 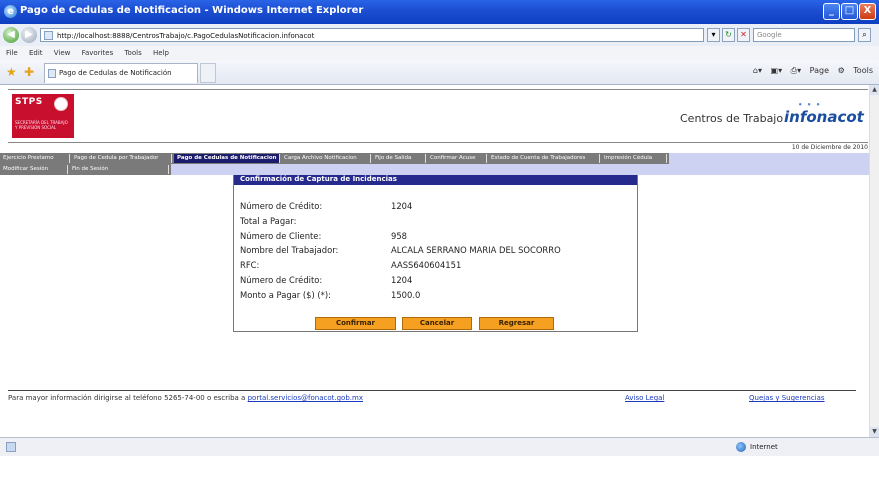 I want to click on back-arrow-icon: ◀, so click(x=11, y=35).